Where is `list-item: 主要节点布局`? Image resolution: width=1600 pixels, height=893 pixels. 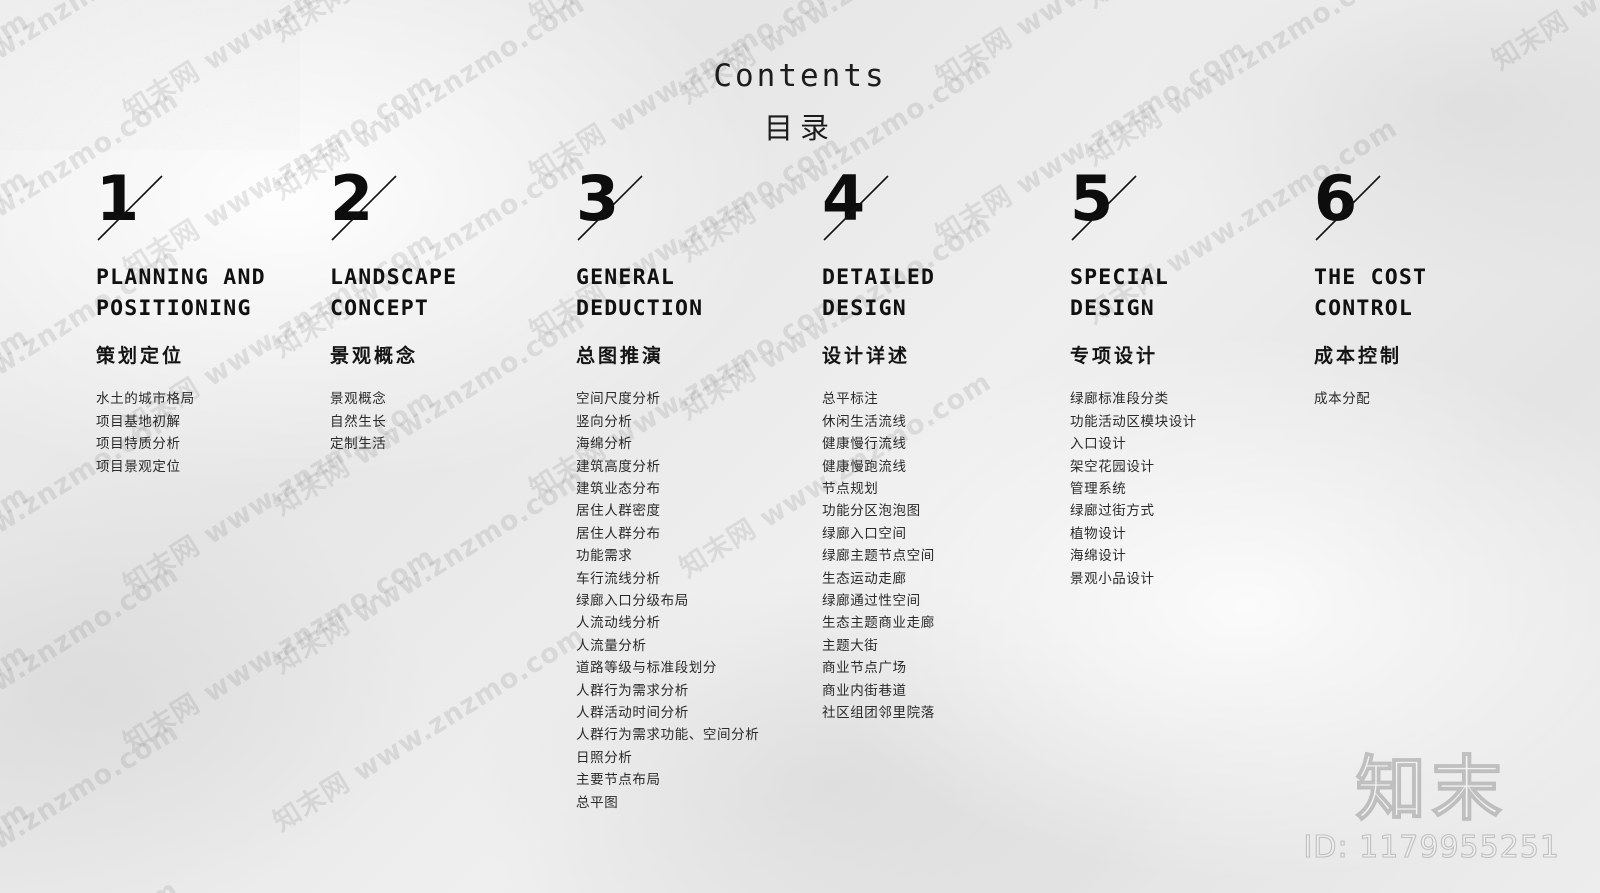 list-item: 主要节点布局 is located at coordinates (681, 780).